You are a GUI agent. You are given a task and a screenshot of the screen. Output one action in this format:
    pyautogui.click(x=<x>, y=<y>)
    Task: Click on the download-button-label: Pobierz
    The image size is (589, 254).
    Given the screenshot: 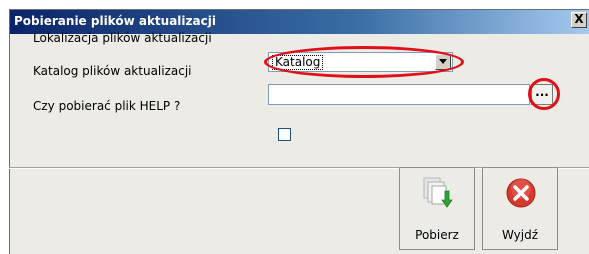 What is the action you would take?
    pyautogui.click(x=437, y=235)
    